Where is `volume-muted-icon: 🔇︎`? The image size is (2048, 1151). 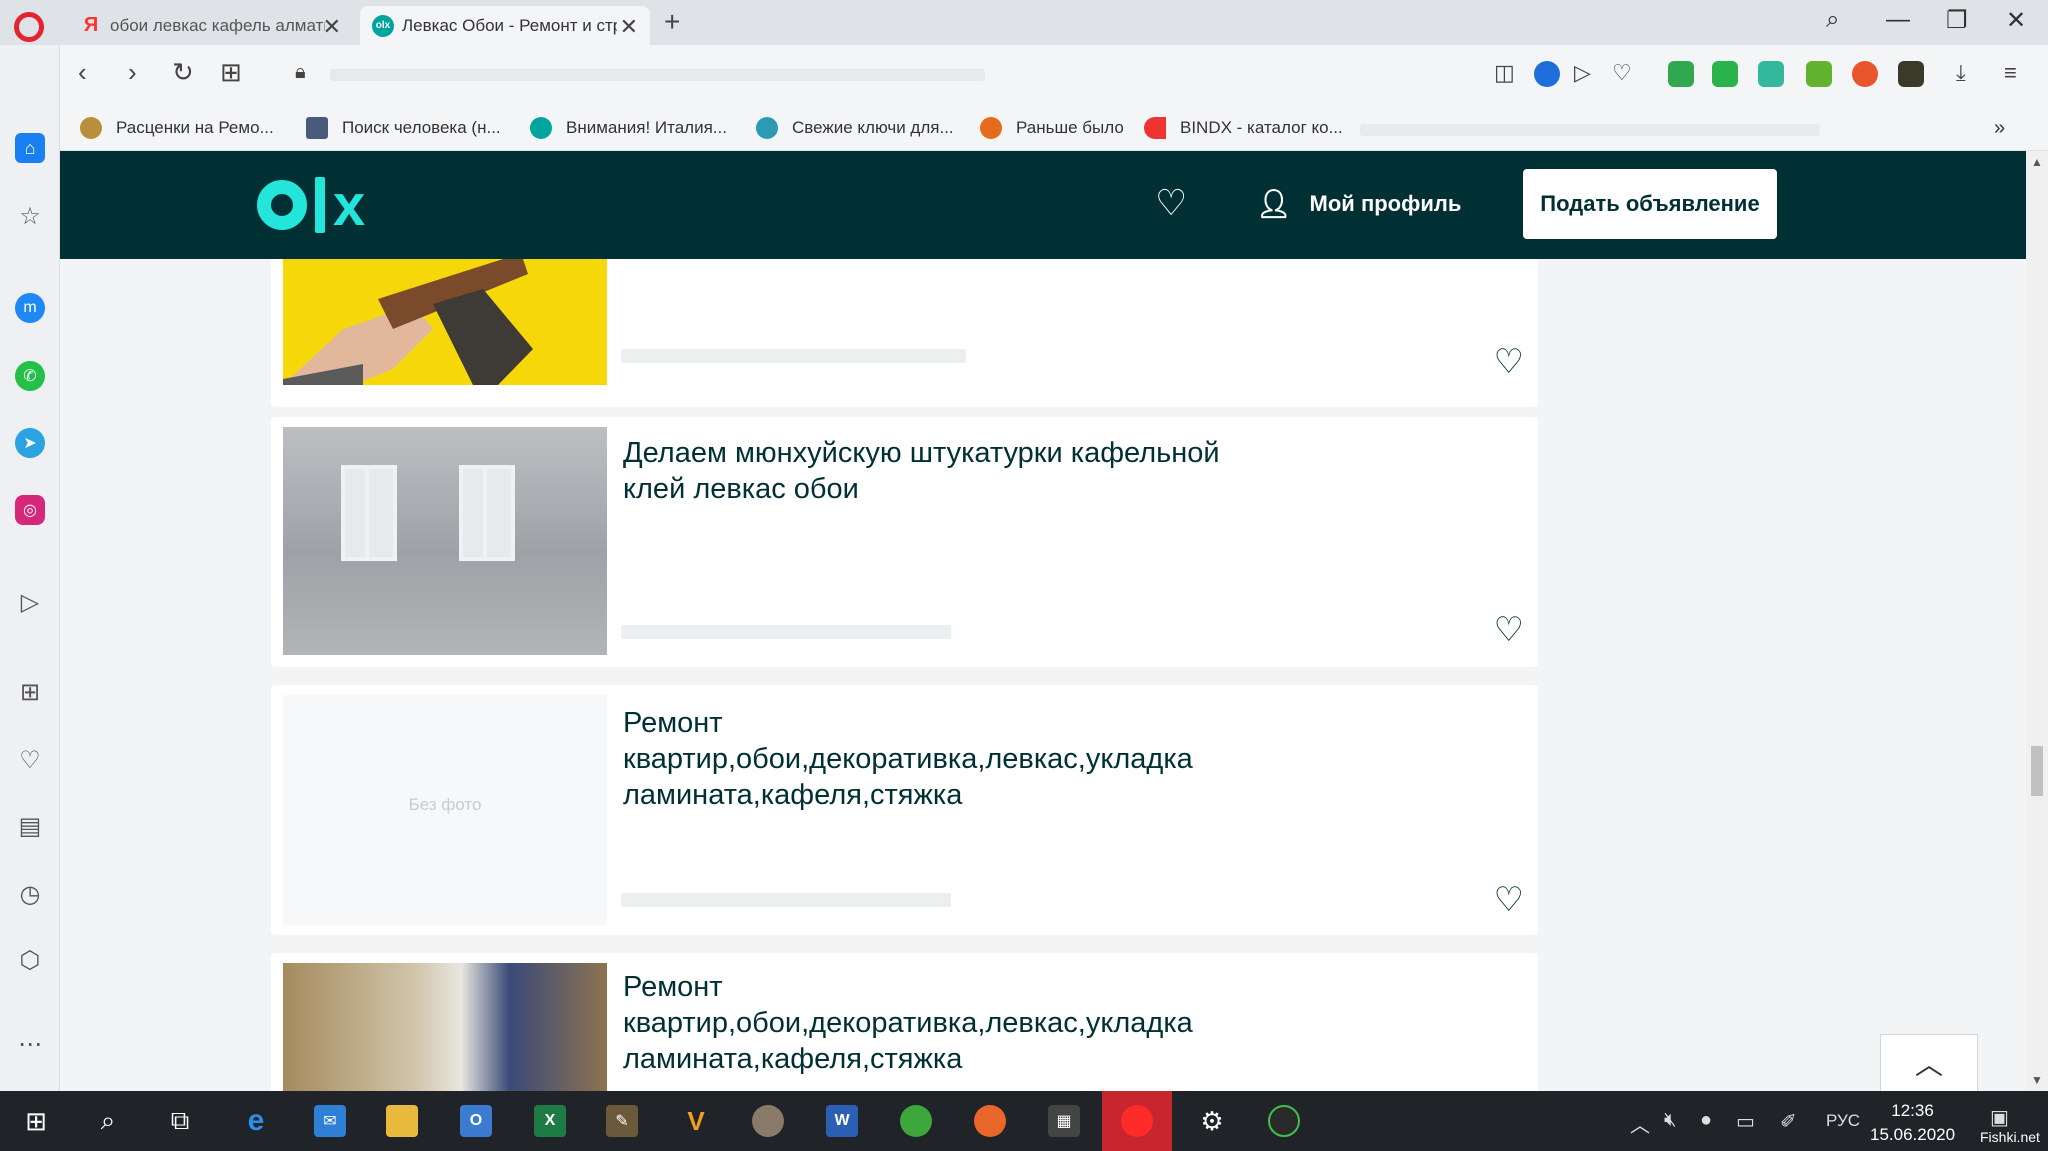
volume-muted-icon: 🔇︎ is located at coordinates (1670, 1120).